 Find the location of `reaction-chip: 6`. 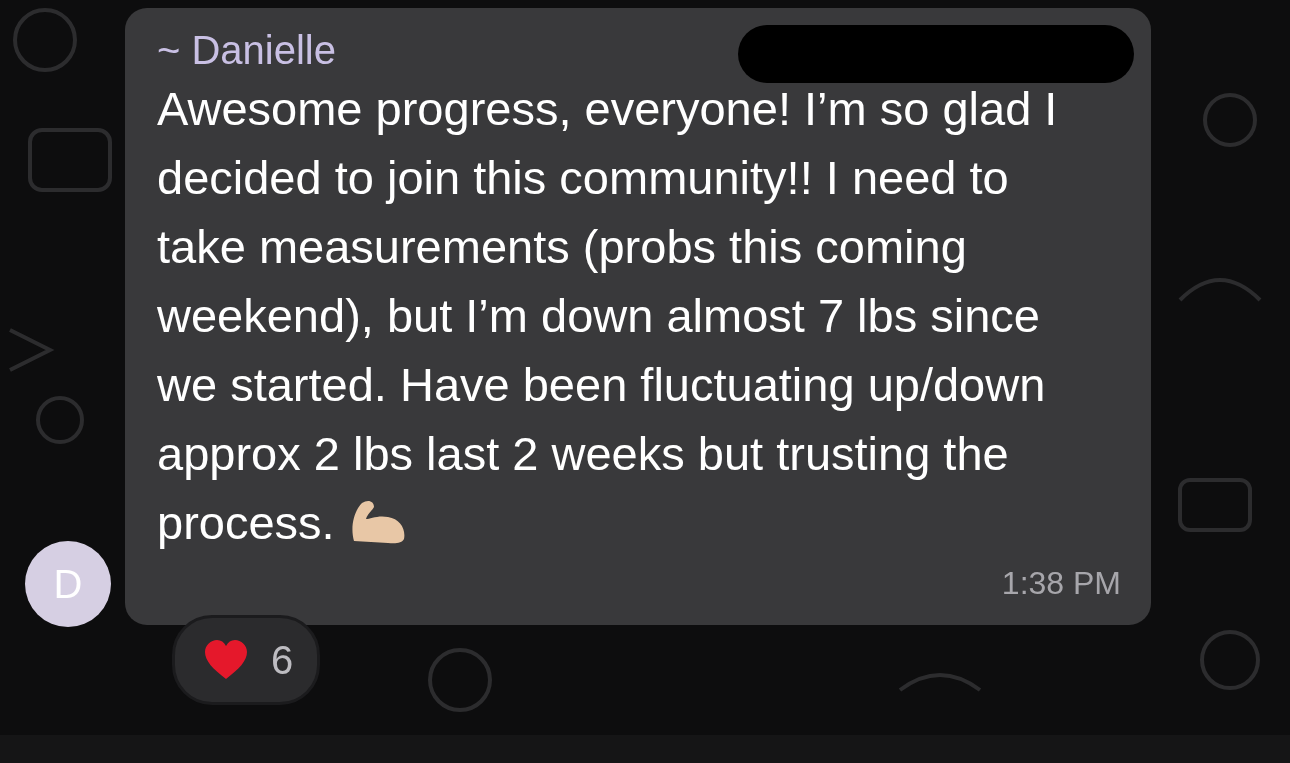

reaction-chip: 6 is located at coordinates (246, 660).